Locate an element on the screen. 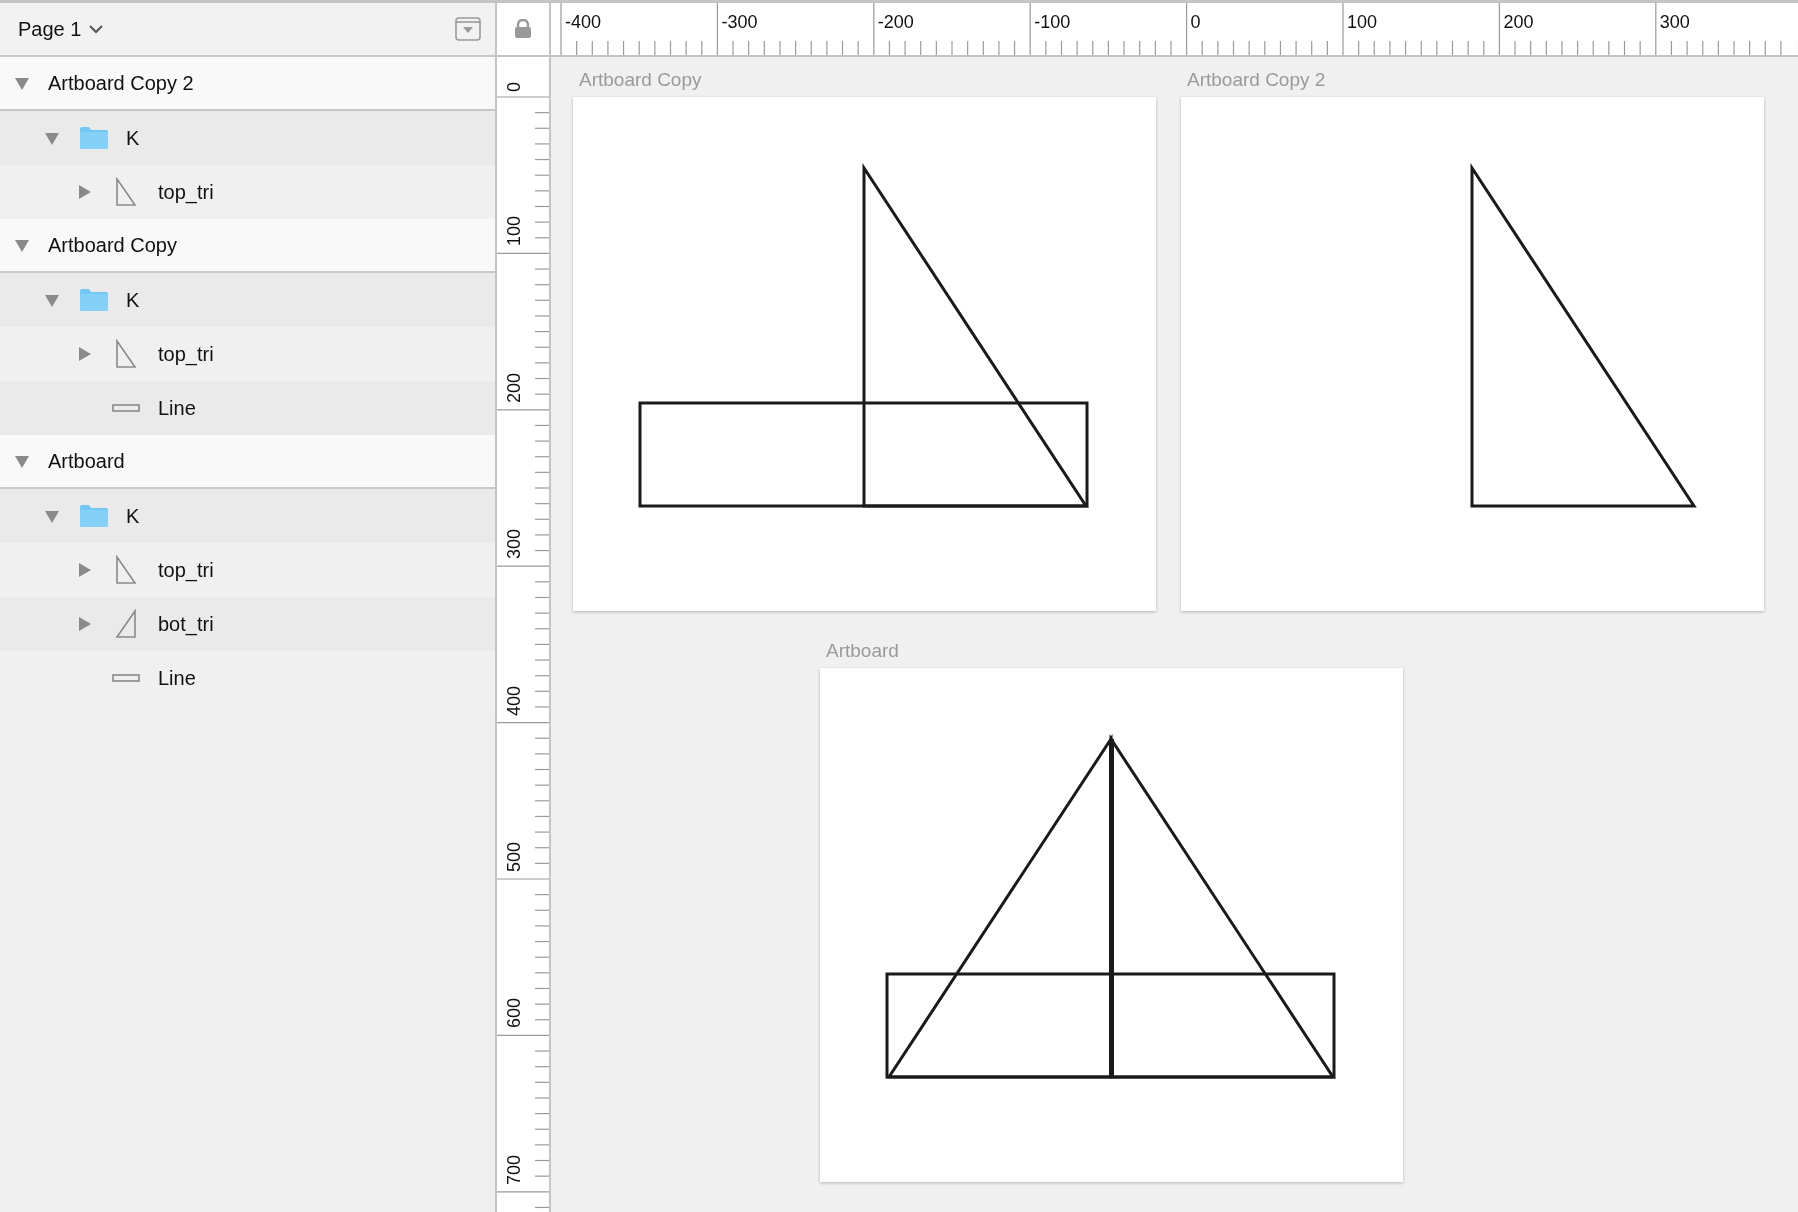  ruler-label: -400 is located at coordinates (583, 22).